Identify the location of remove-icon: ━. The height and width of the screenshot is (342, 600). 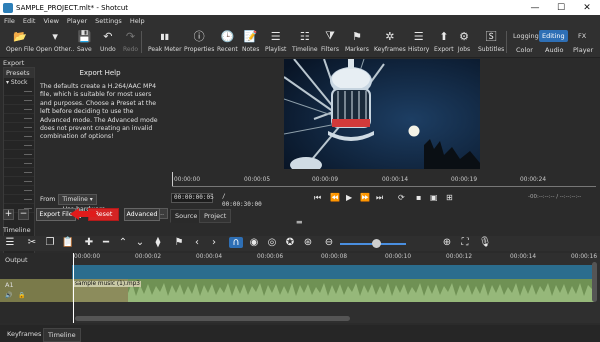
(106, 242).